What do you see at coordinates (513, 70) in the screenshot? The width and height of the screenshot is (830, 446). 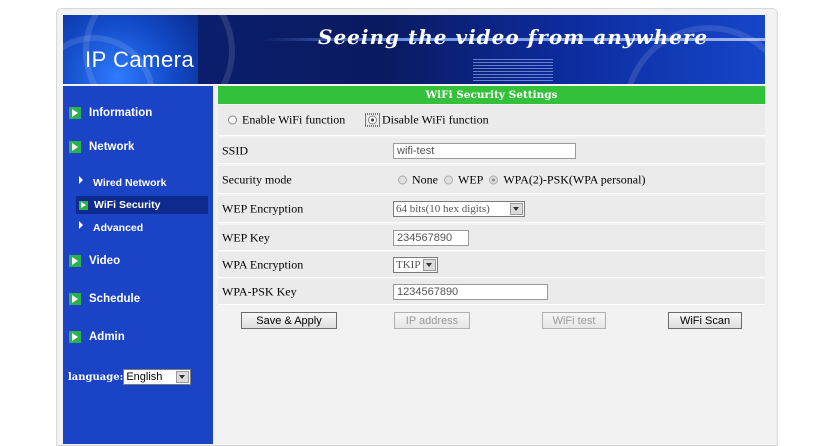 I see `banner-decoration` at bounding box center [513, 70].